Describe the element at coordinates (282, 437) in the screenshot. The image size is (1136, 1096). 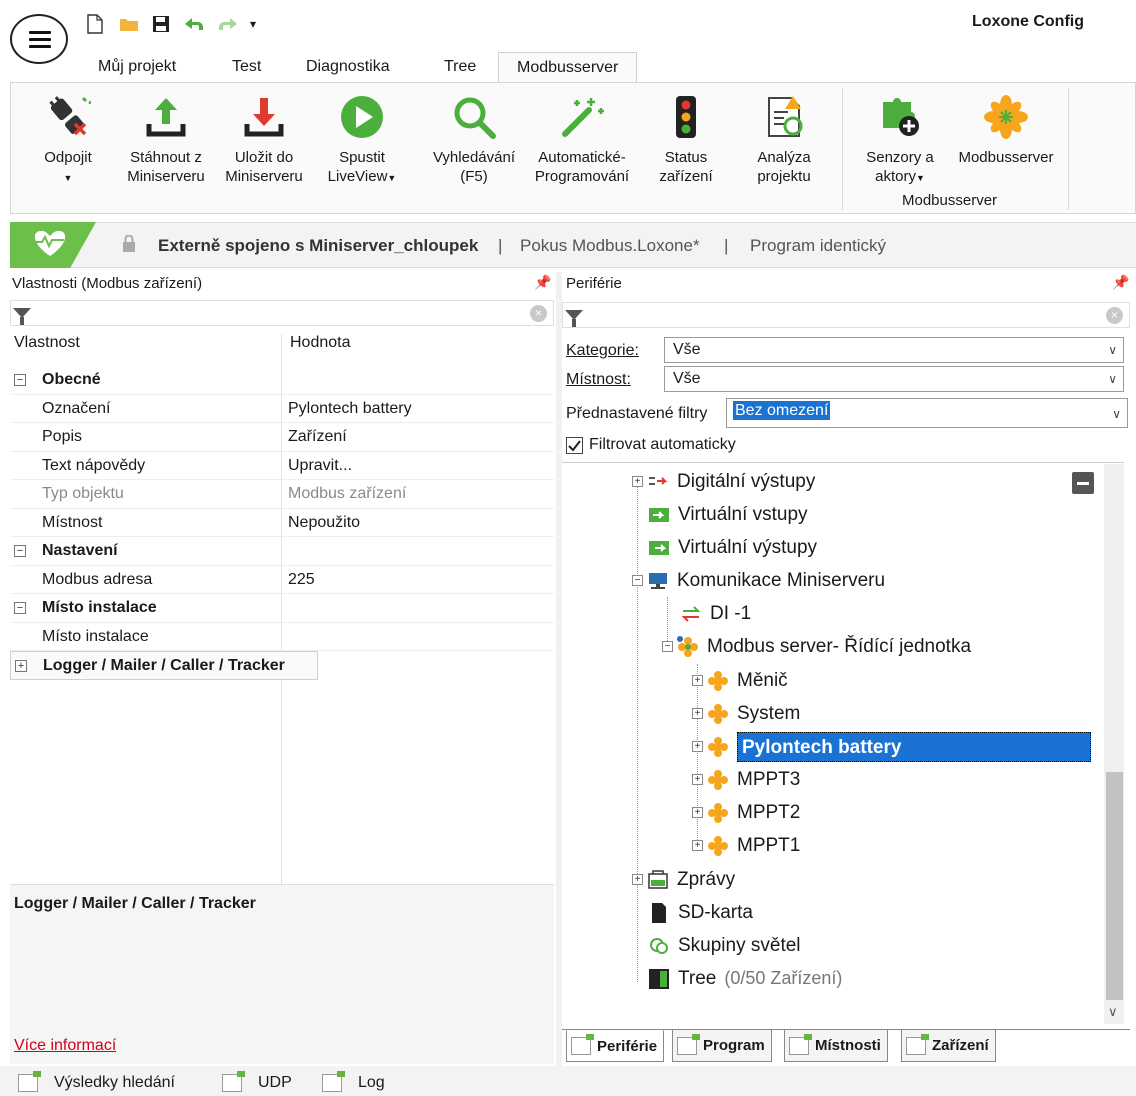
I see `property-row: Popis Zařízení` at that location.